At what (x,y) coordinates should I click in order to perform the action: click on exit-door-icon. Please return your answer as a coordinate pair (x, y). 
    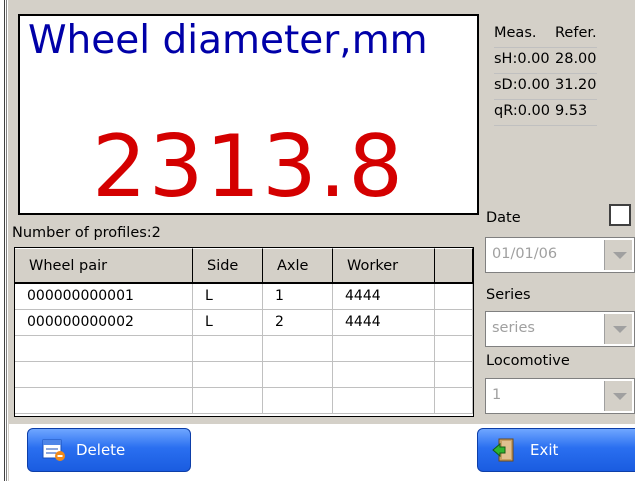
    Looking at the image, I should click on (503, 450).